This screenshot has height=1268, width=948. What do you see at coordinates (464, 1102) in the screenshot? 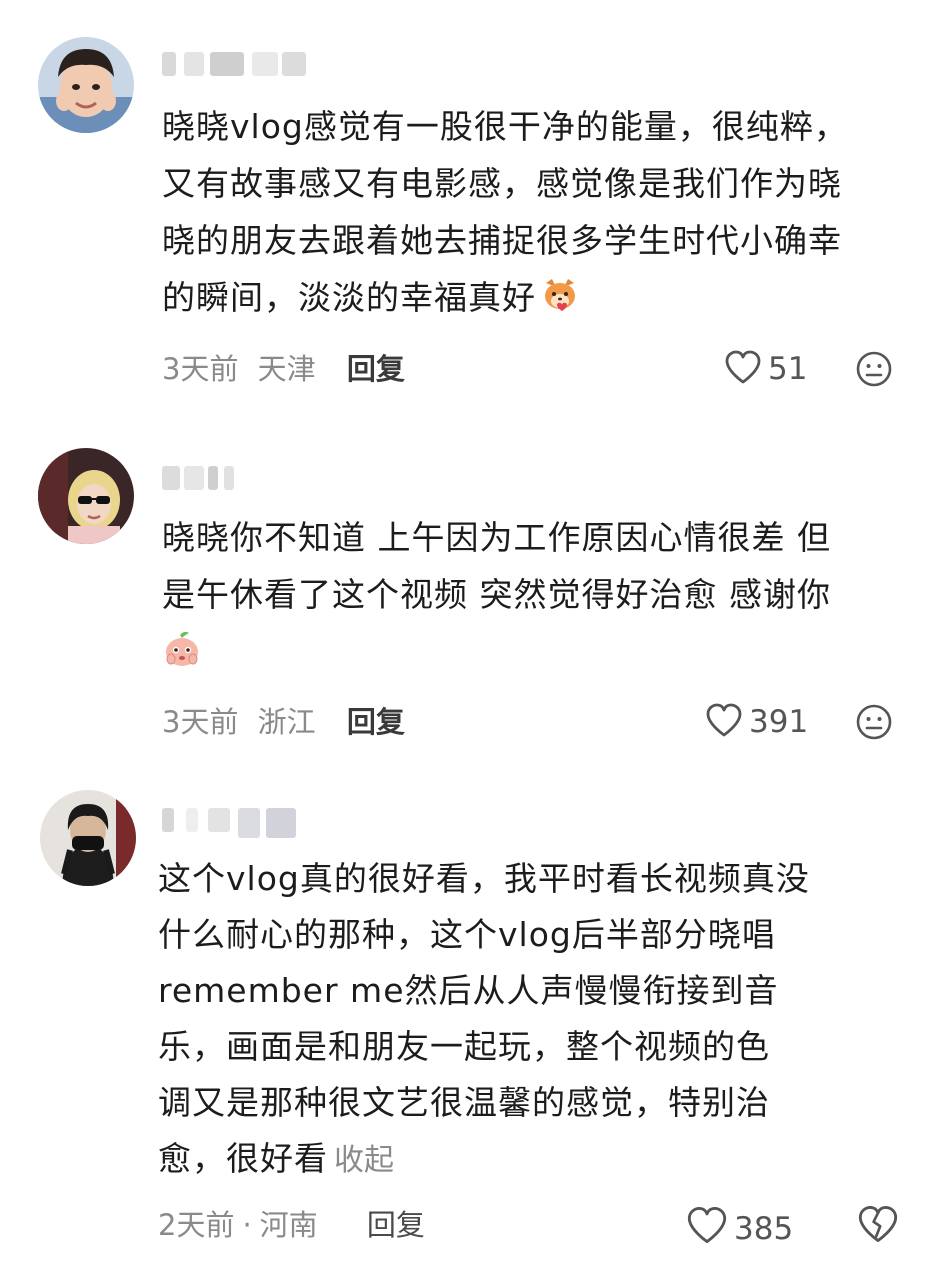
I see `comment-line: 调又是那种很文艺很温馨的感觉，特别治` at bounding box center [464, 1102].